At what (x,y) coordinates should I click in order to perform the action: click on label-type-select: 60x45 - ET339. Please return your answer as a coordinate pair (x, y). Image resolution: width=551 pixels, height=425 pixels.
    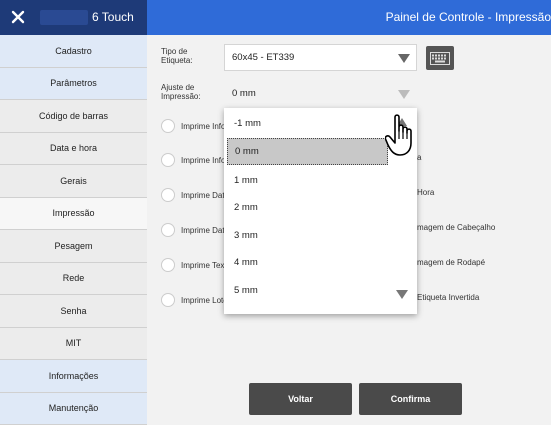
    Looking at the image, I should click on (320, 57).